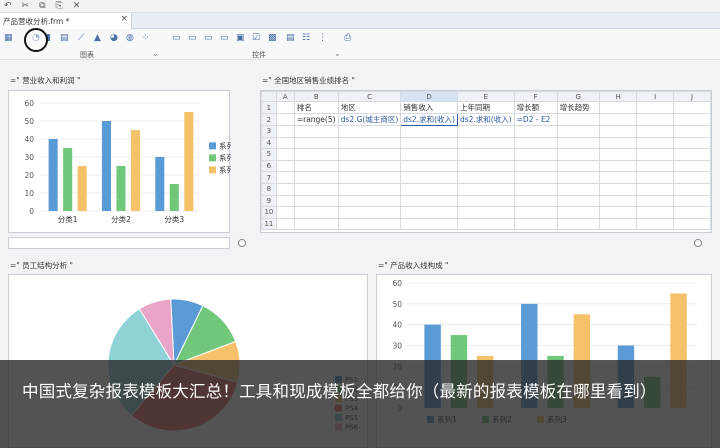 This screenshot has height=448, width=720. Describe the element at coordinates (322, 38) in the screenshot. I see `slider-control-icon: ⋮` at that location.